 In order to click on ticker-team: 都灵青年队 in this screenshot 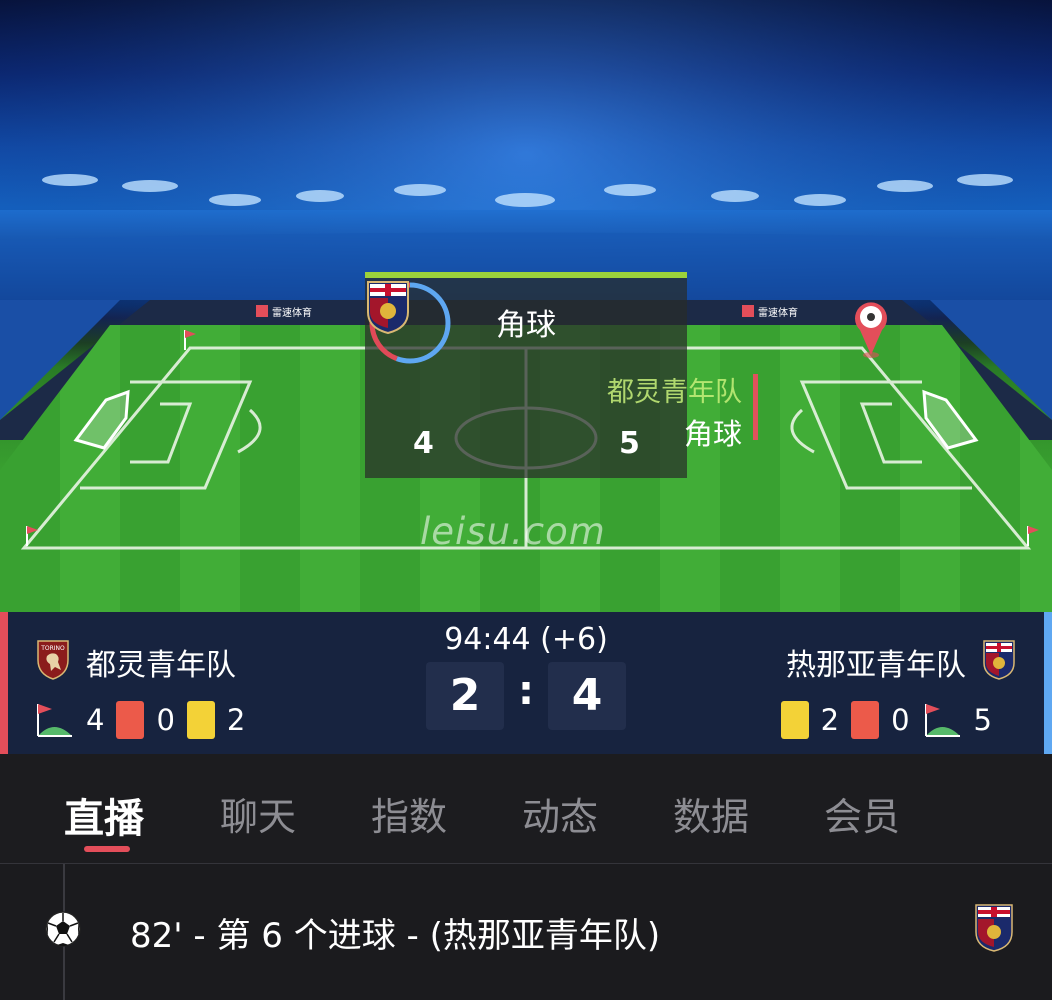, I will do `click(674, 392)`.